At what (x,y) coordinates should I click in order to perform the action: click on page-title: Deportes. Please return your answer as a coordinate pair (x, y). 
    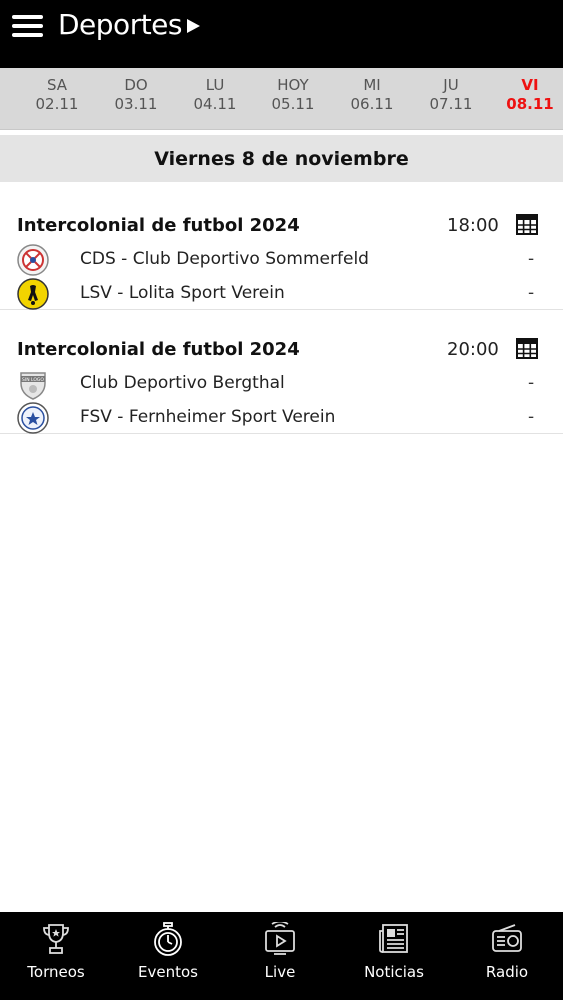
    Looking at the image, I should click on (120, 24).